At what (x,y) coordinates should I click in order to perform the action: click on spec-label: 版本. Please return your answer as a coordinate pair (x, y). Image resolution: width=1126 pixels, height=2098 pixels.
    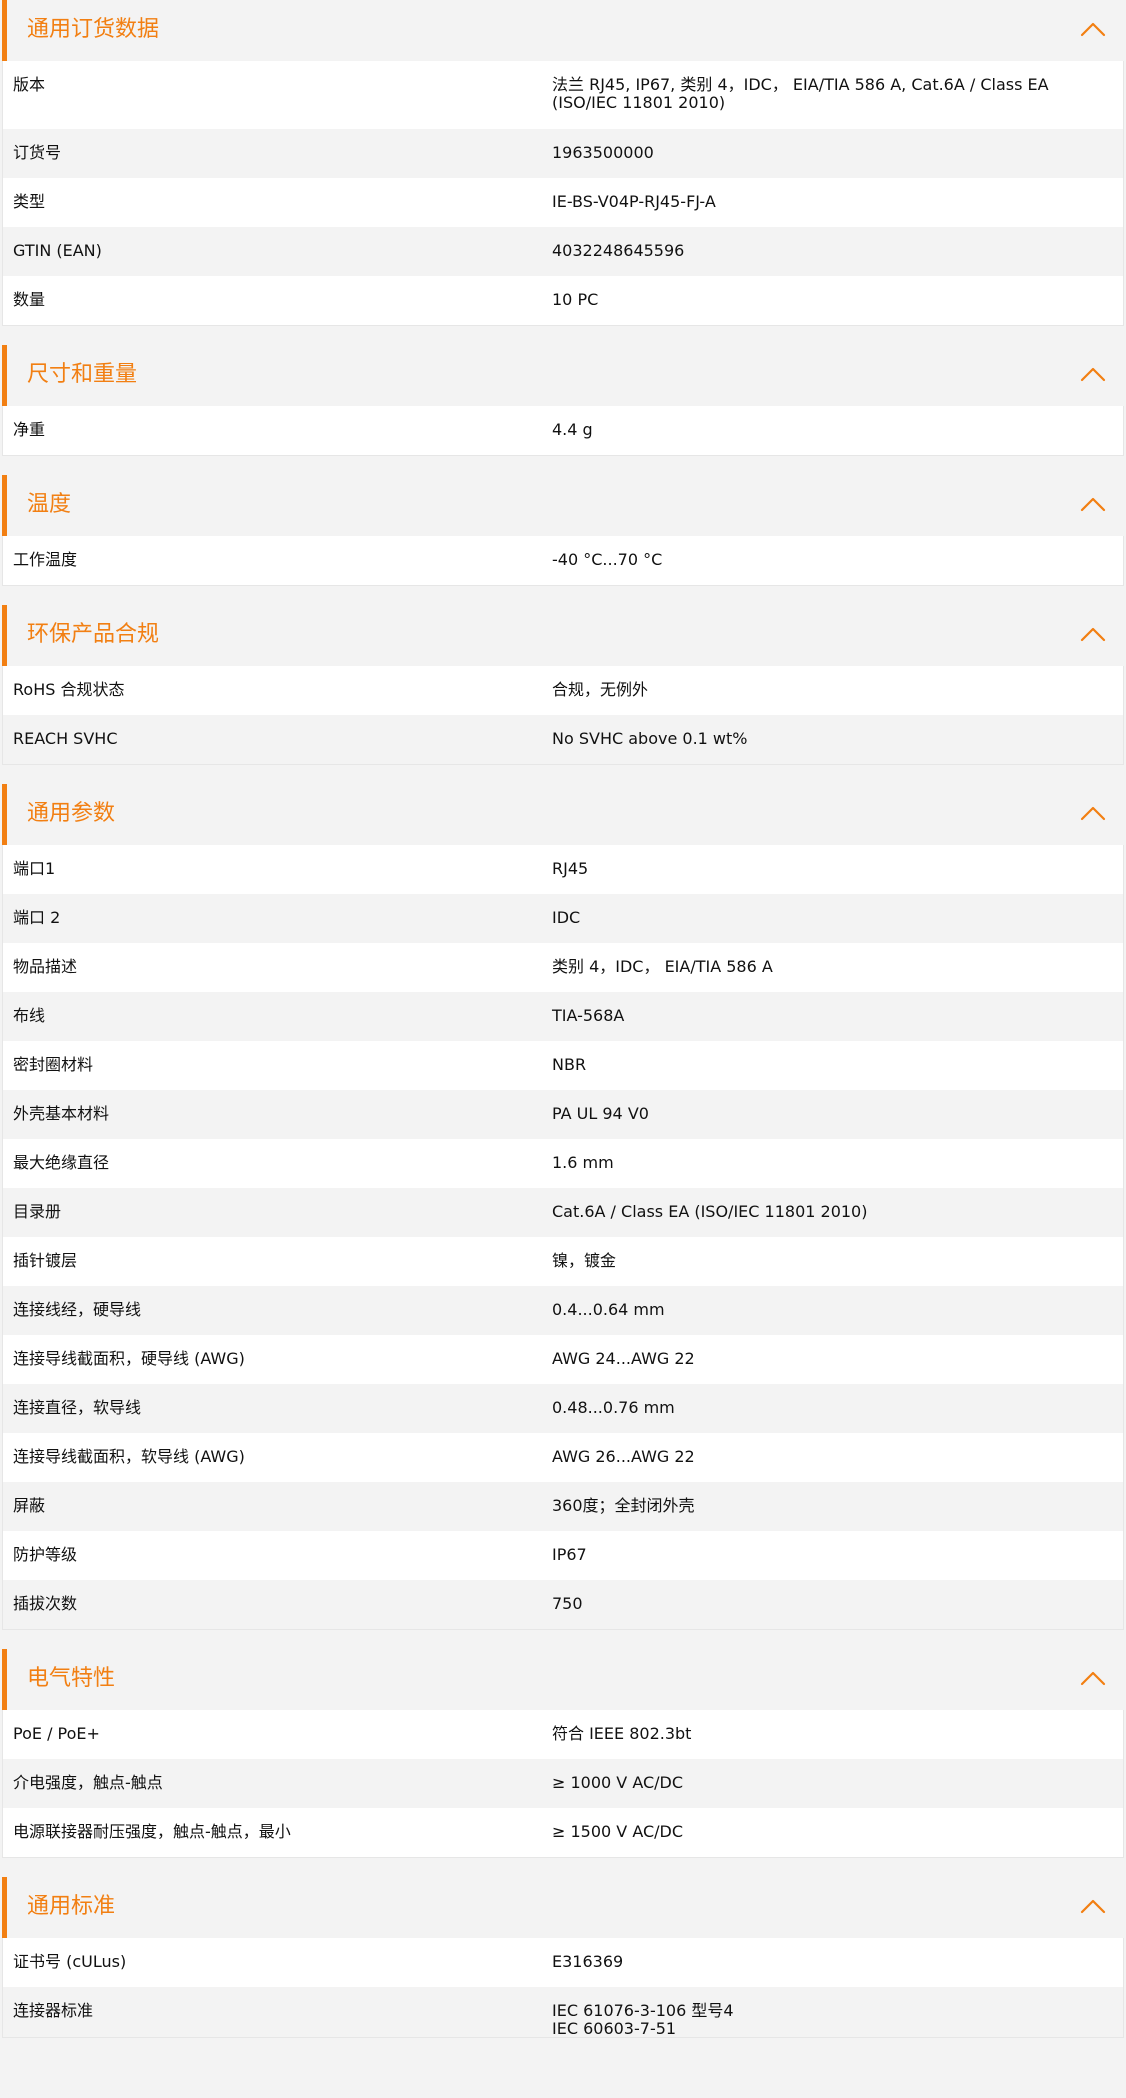
    Looking at the image, I should click on (29, 84).